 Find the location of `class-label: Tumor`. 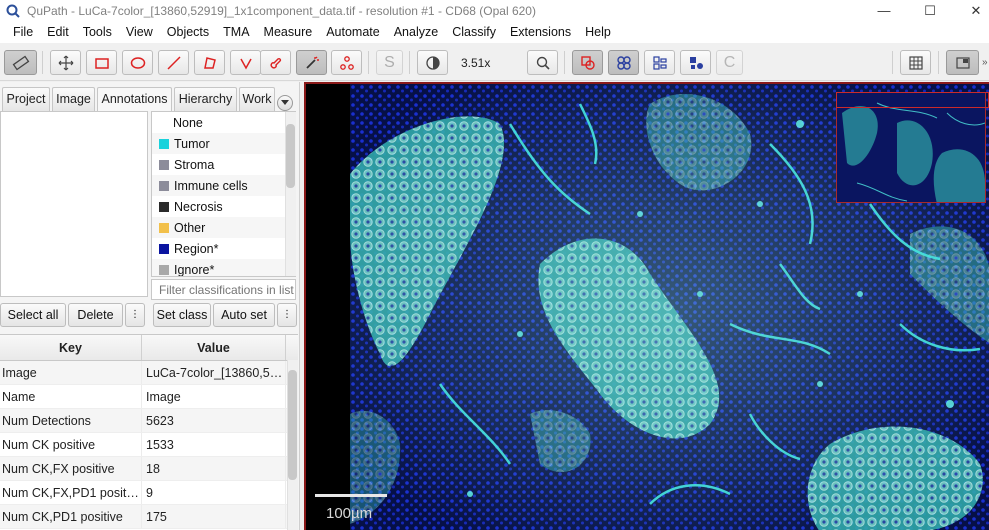

class-label: Tumor is located at coordinates (192, 143).